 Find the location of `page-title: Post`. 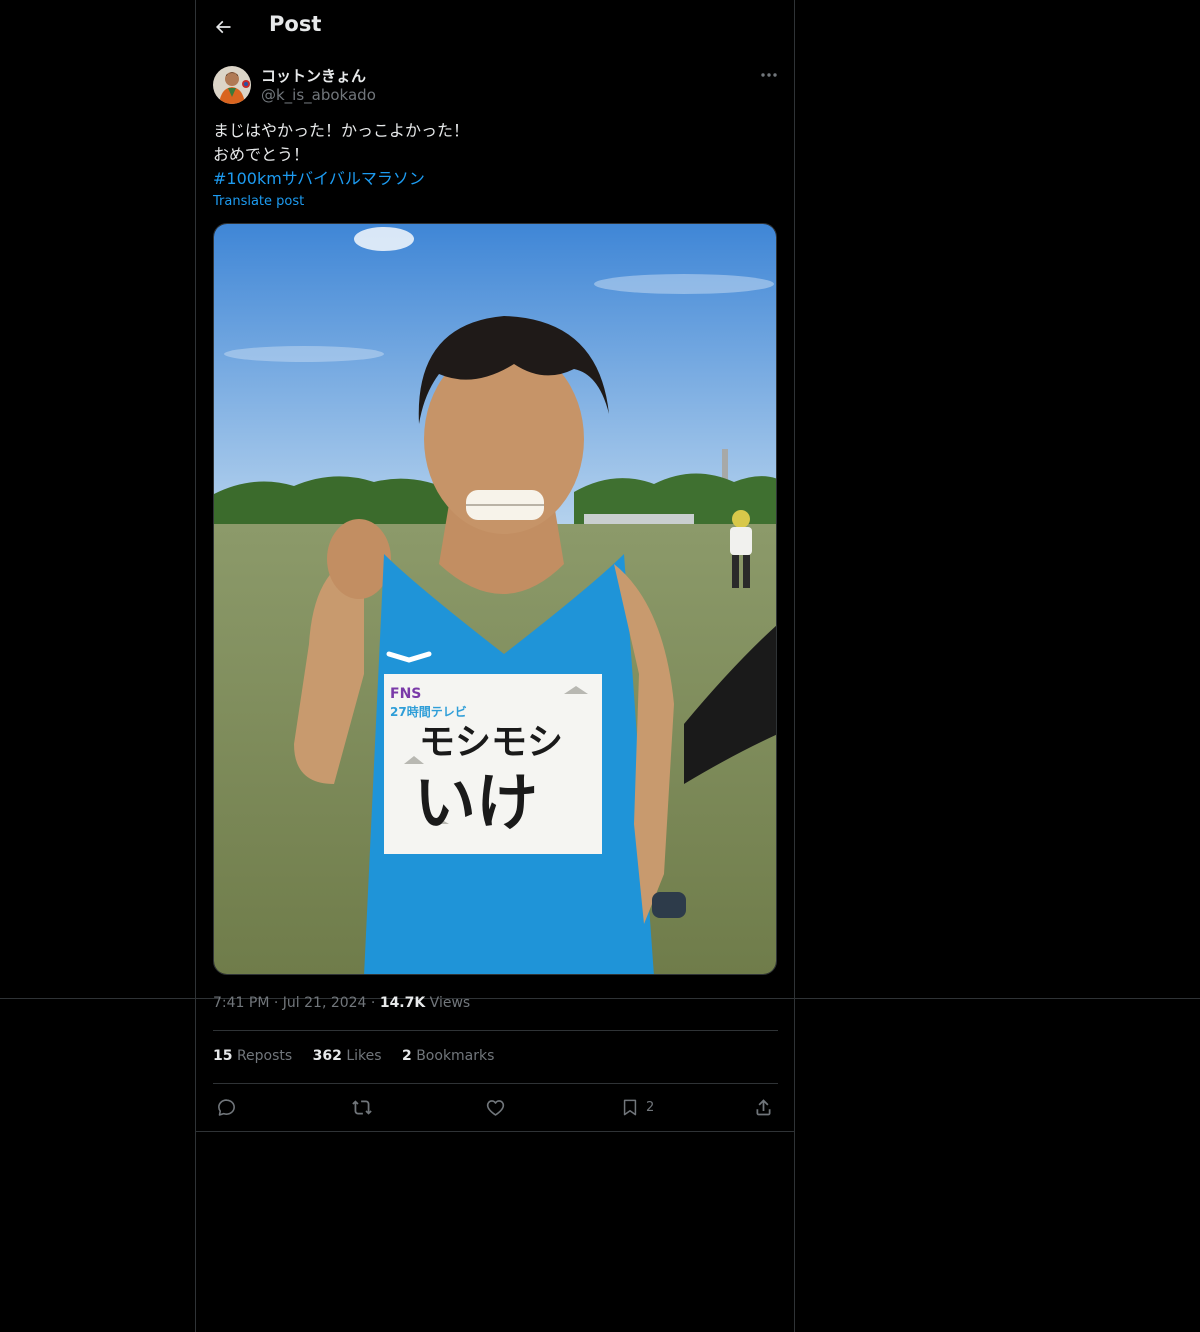

page-title: Post is located at coordinates (295, 24).